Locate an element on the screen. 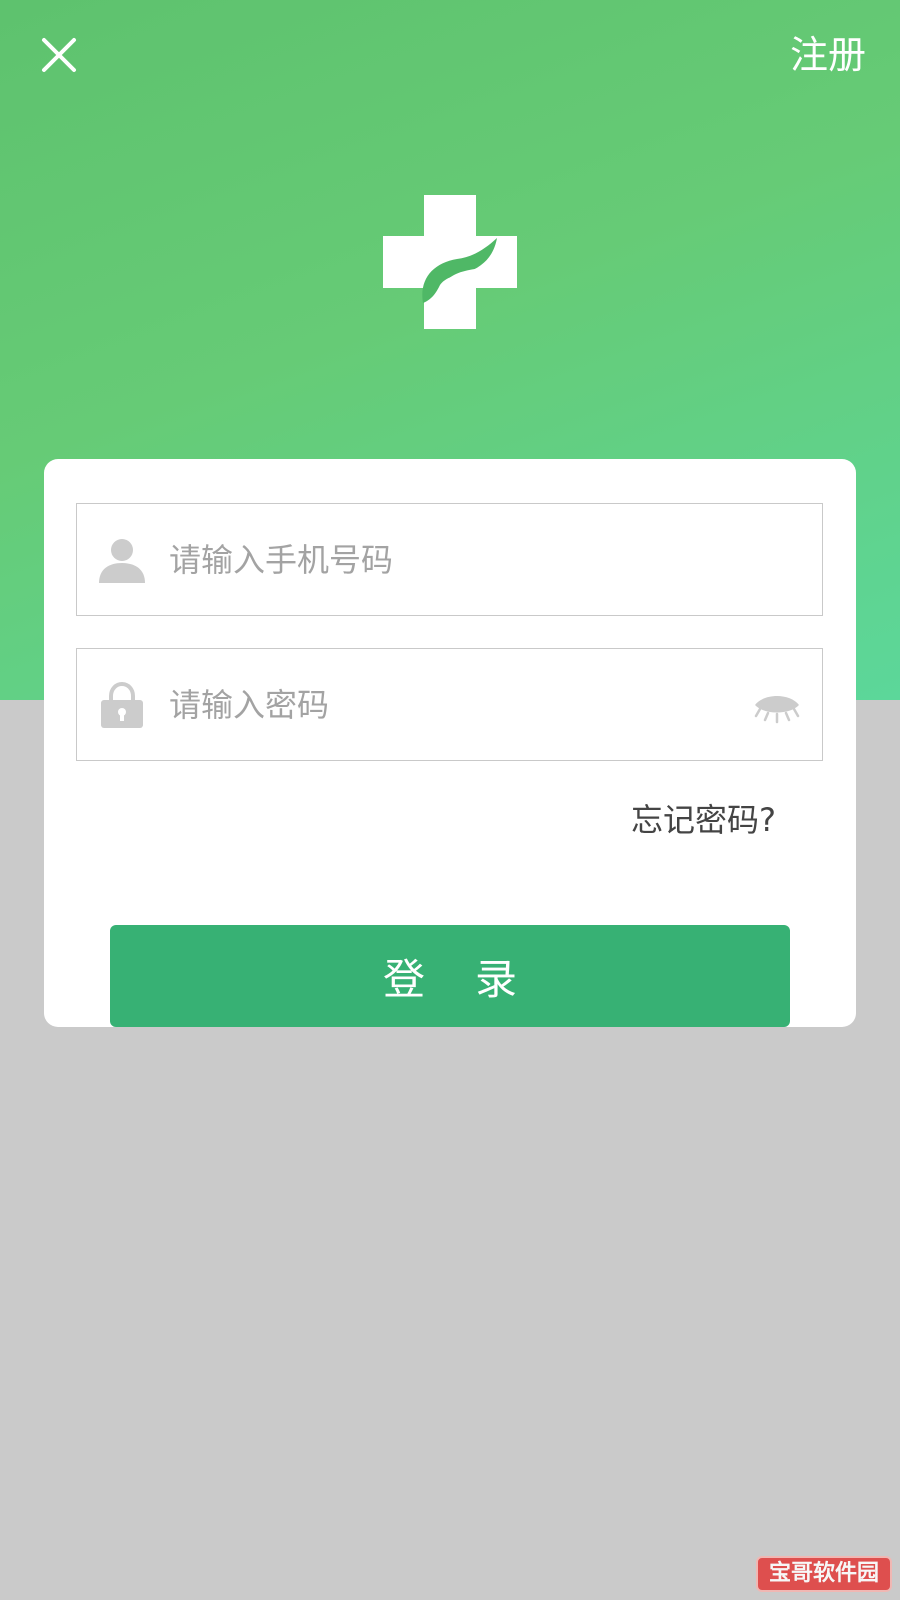 The width and height of the screenshot is (900, 1600). forgot-password-link: 忘记密码? is located at coordinates (703, 820).